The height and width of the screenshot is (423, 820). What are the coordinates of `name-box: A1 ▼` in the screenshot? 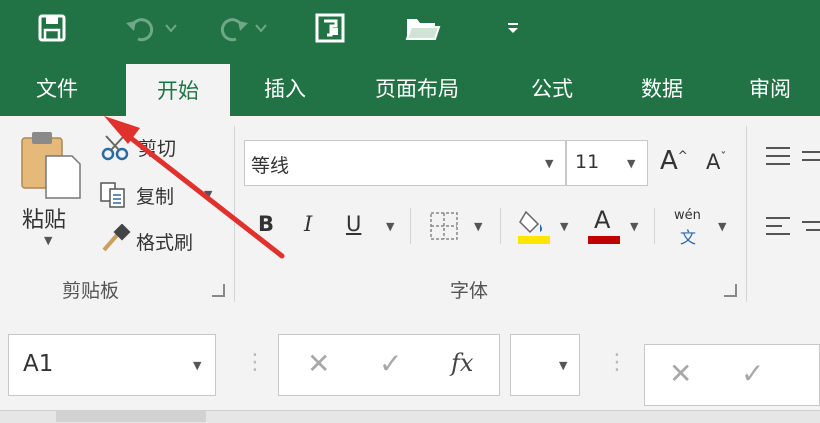 It's located at (112, 365).